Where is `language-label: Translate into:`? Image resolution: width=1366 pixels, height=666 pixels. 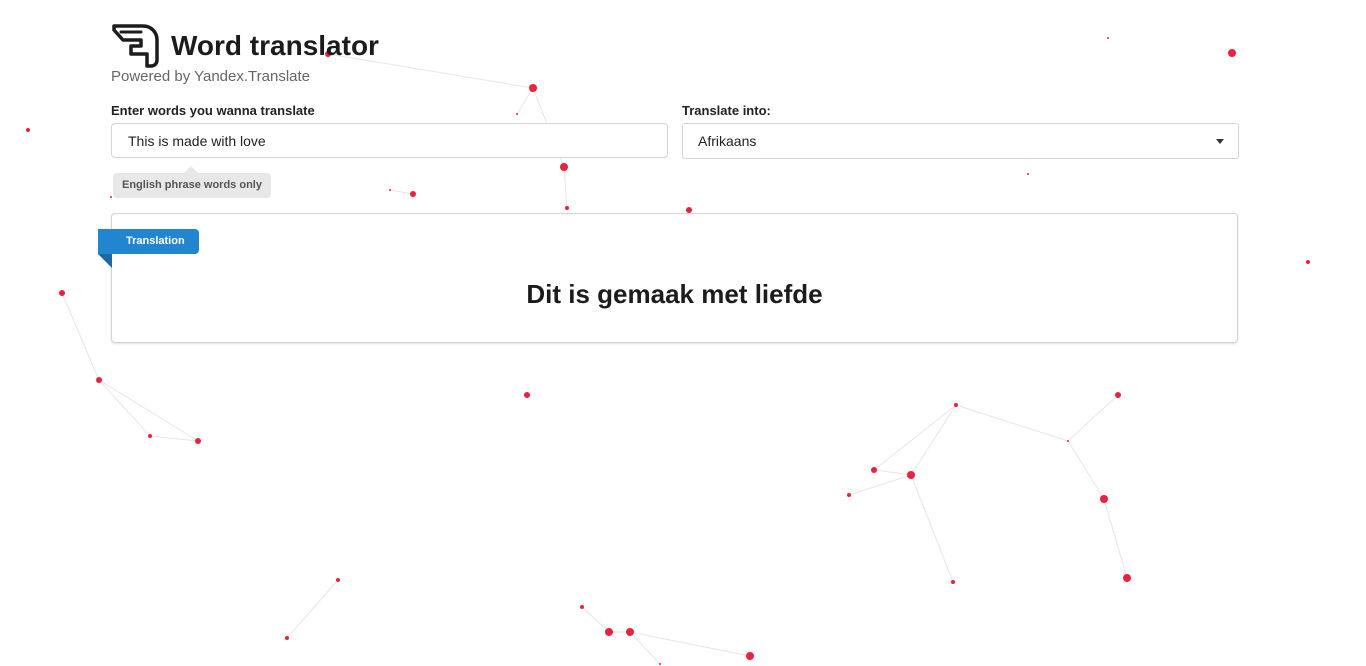 language-label: Translate into: is located at coordinates (726, 110).